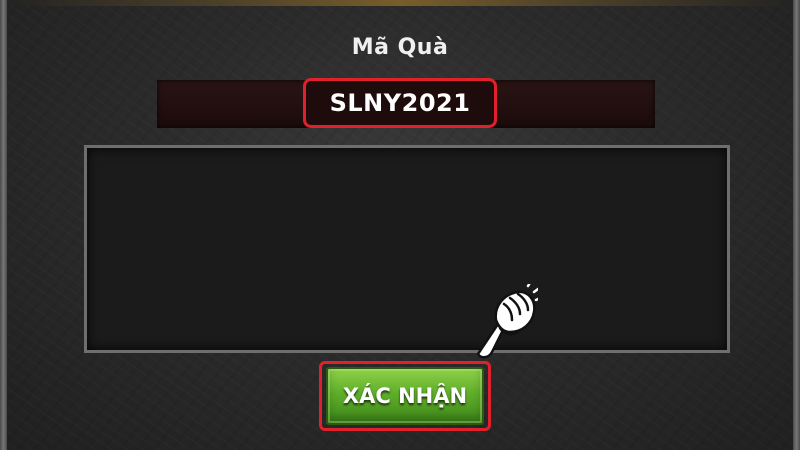 The image size is (800, 450). What do you see at coordinates (400, 47) in the screenshot?
I see `dialog-title: Mã Quà` at bounding box center [400, 47].